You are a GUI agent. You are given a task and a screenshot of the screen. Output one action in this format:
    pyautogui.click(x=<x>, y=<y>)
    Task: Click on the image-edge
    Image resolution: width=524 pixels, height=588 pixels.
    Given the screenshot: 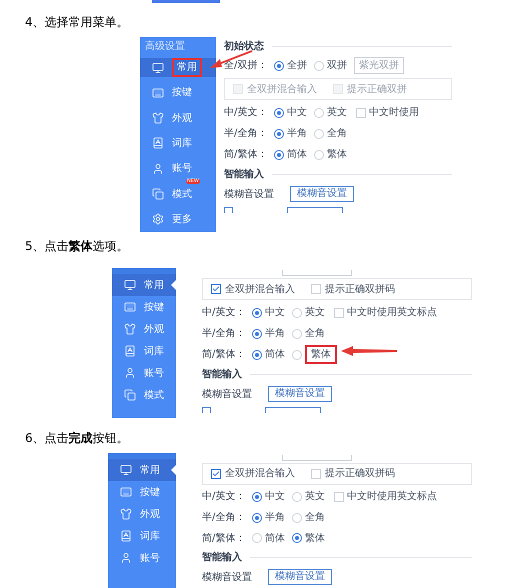 What is the action you would take?
    pyautogui.click(x=186, y=1)
    